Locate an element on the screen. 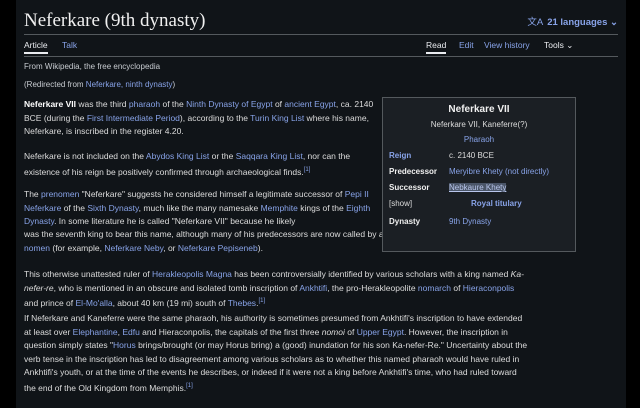  infobox-value-link: 9th Dynasty is located at coordinates (470, 221).